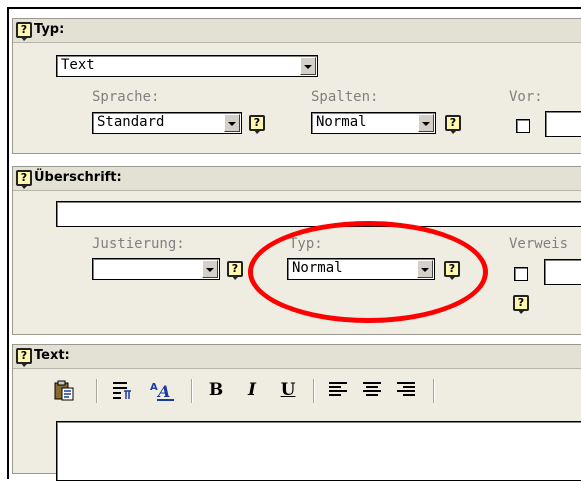  I want to click on paste-button, so click(64, 390).